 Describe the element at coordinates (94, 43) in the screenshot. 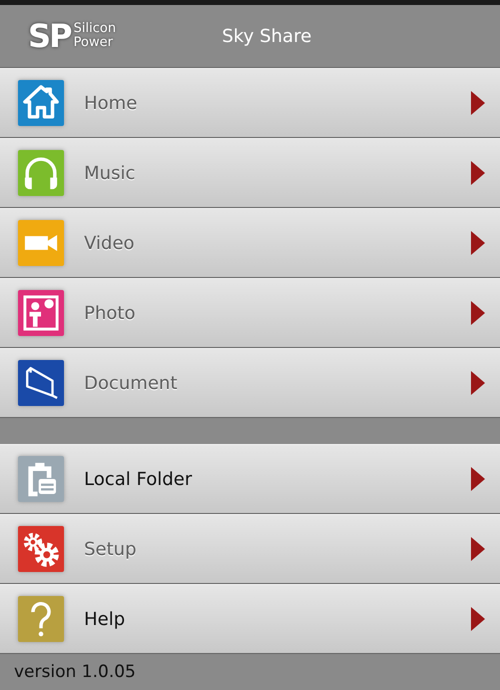

I see `logo-text: Power` at that location.